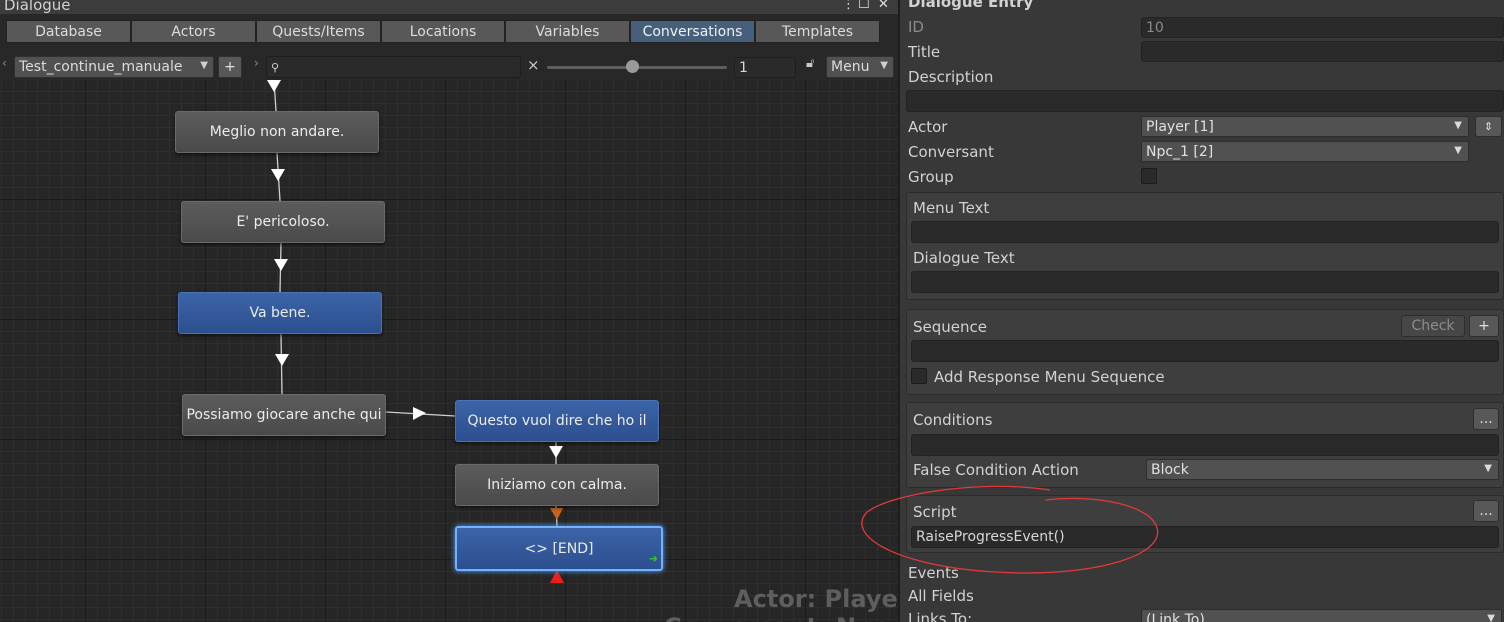  I want to click on dialogue-node: Possiamo giocare anche qui, so click(284, 415).